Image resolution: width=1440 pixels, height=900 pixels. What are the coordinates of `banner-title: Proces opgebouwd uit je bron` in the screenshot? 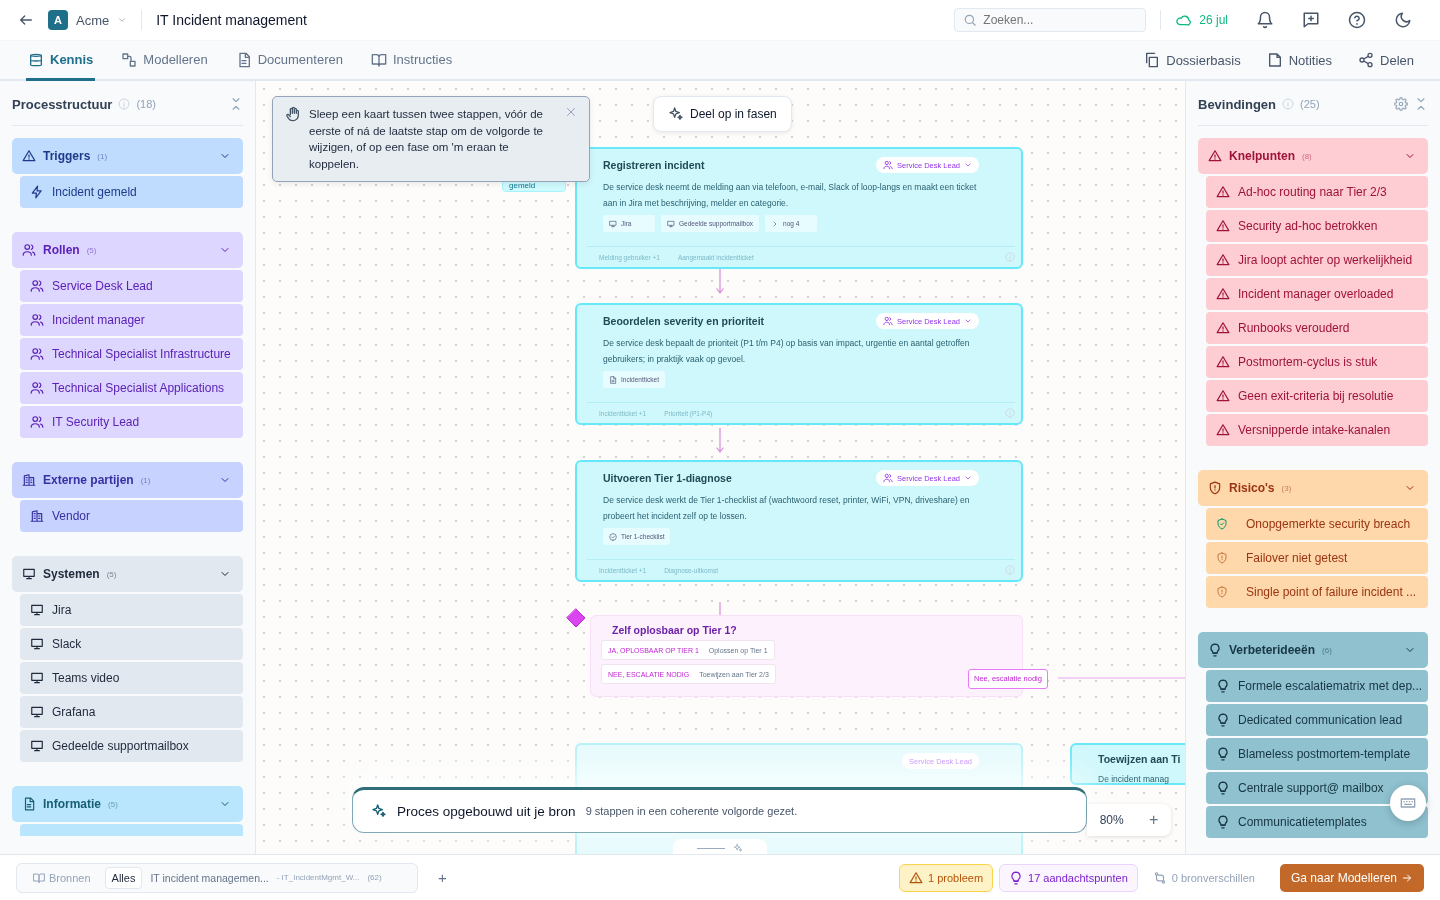 It's located at (486, 811).